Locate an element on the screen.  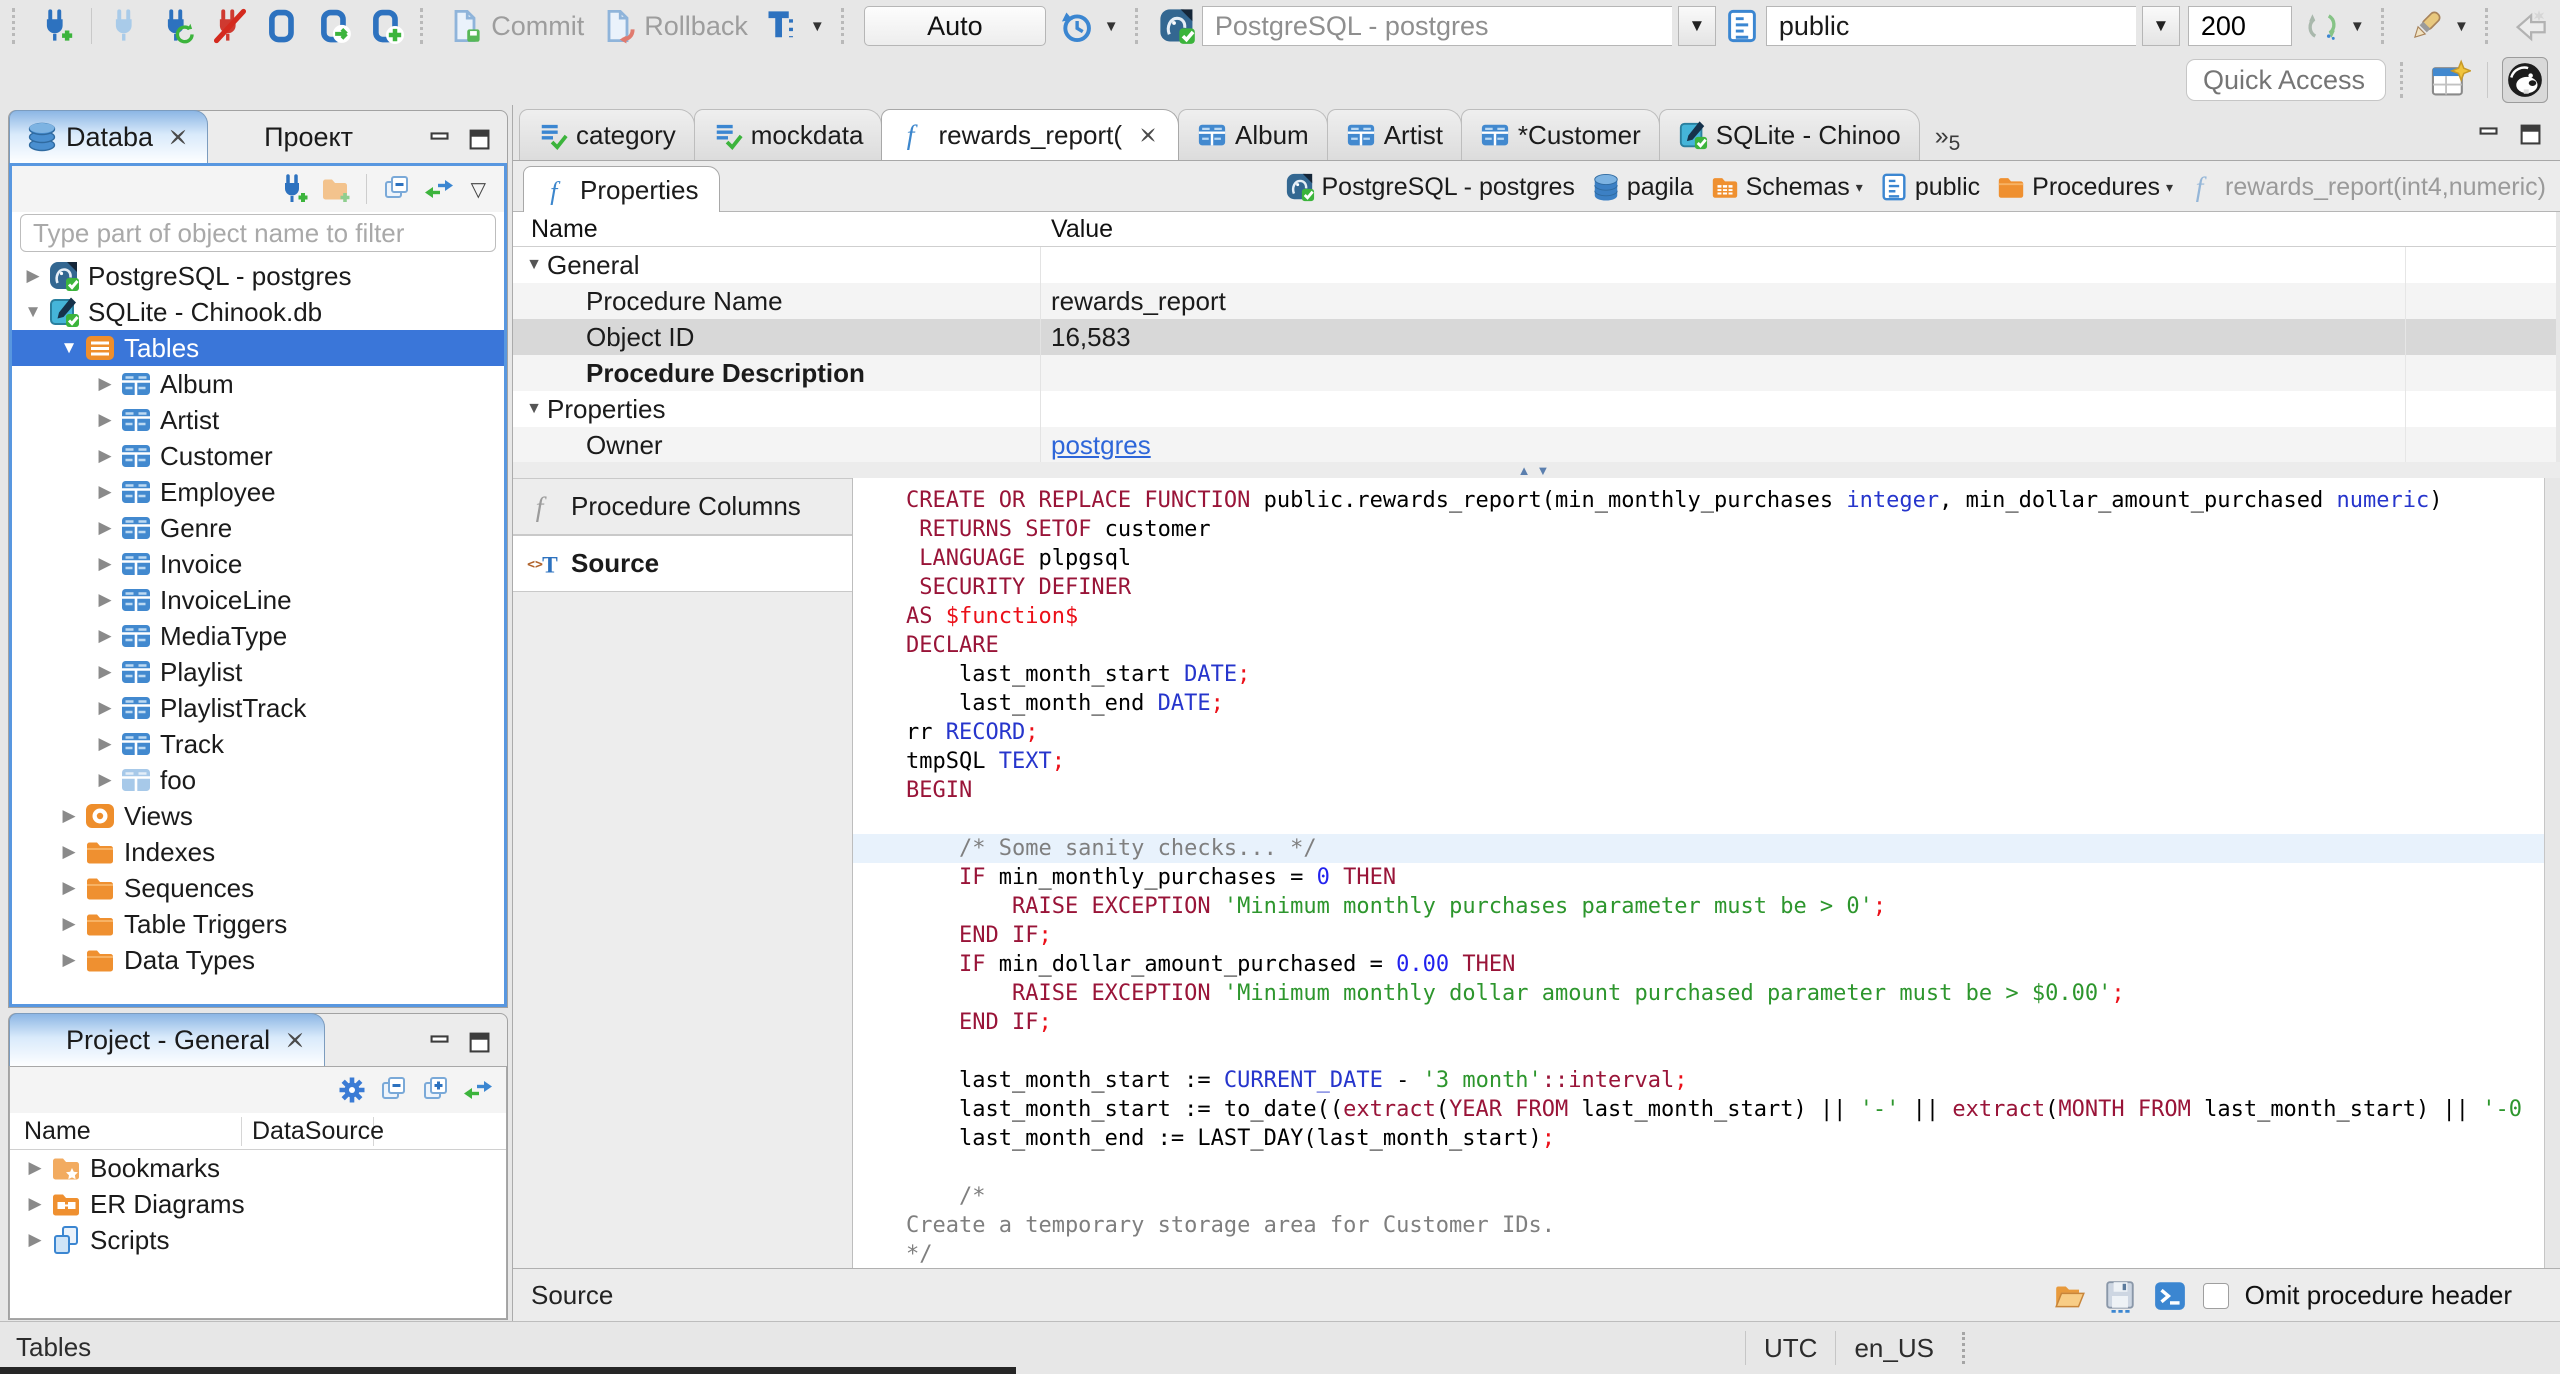
code-line: SECURITY DEFINER is located at coordinates (1698, 587).